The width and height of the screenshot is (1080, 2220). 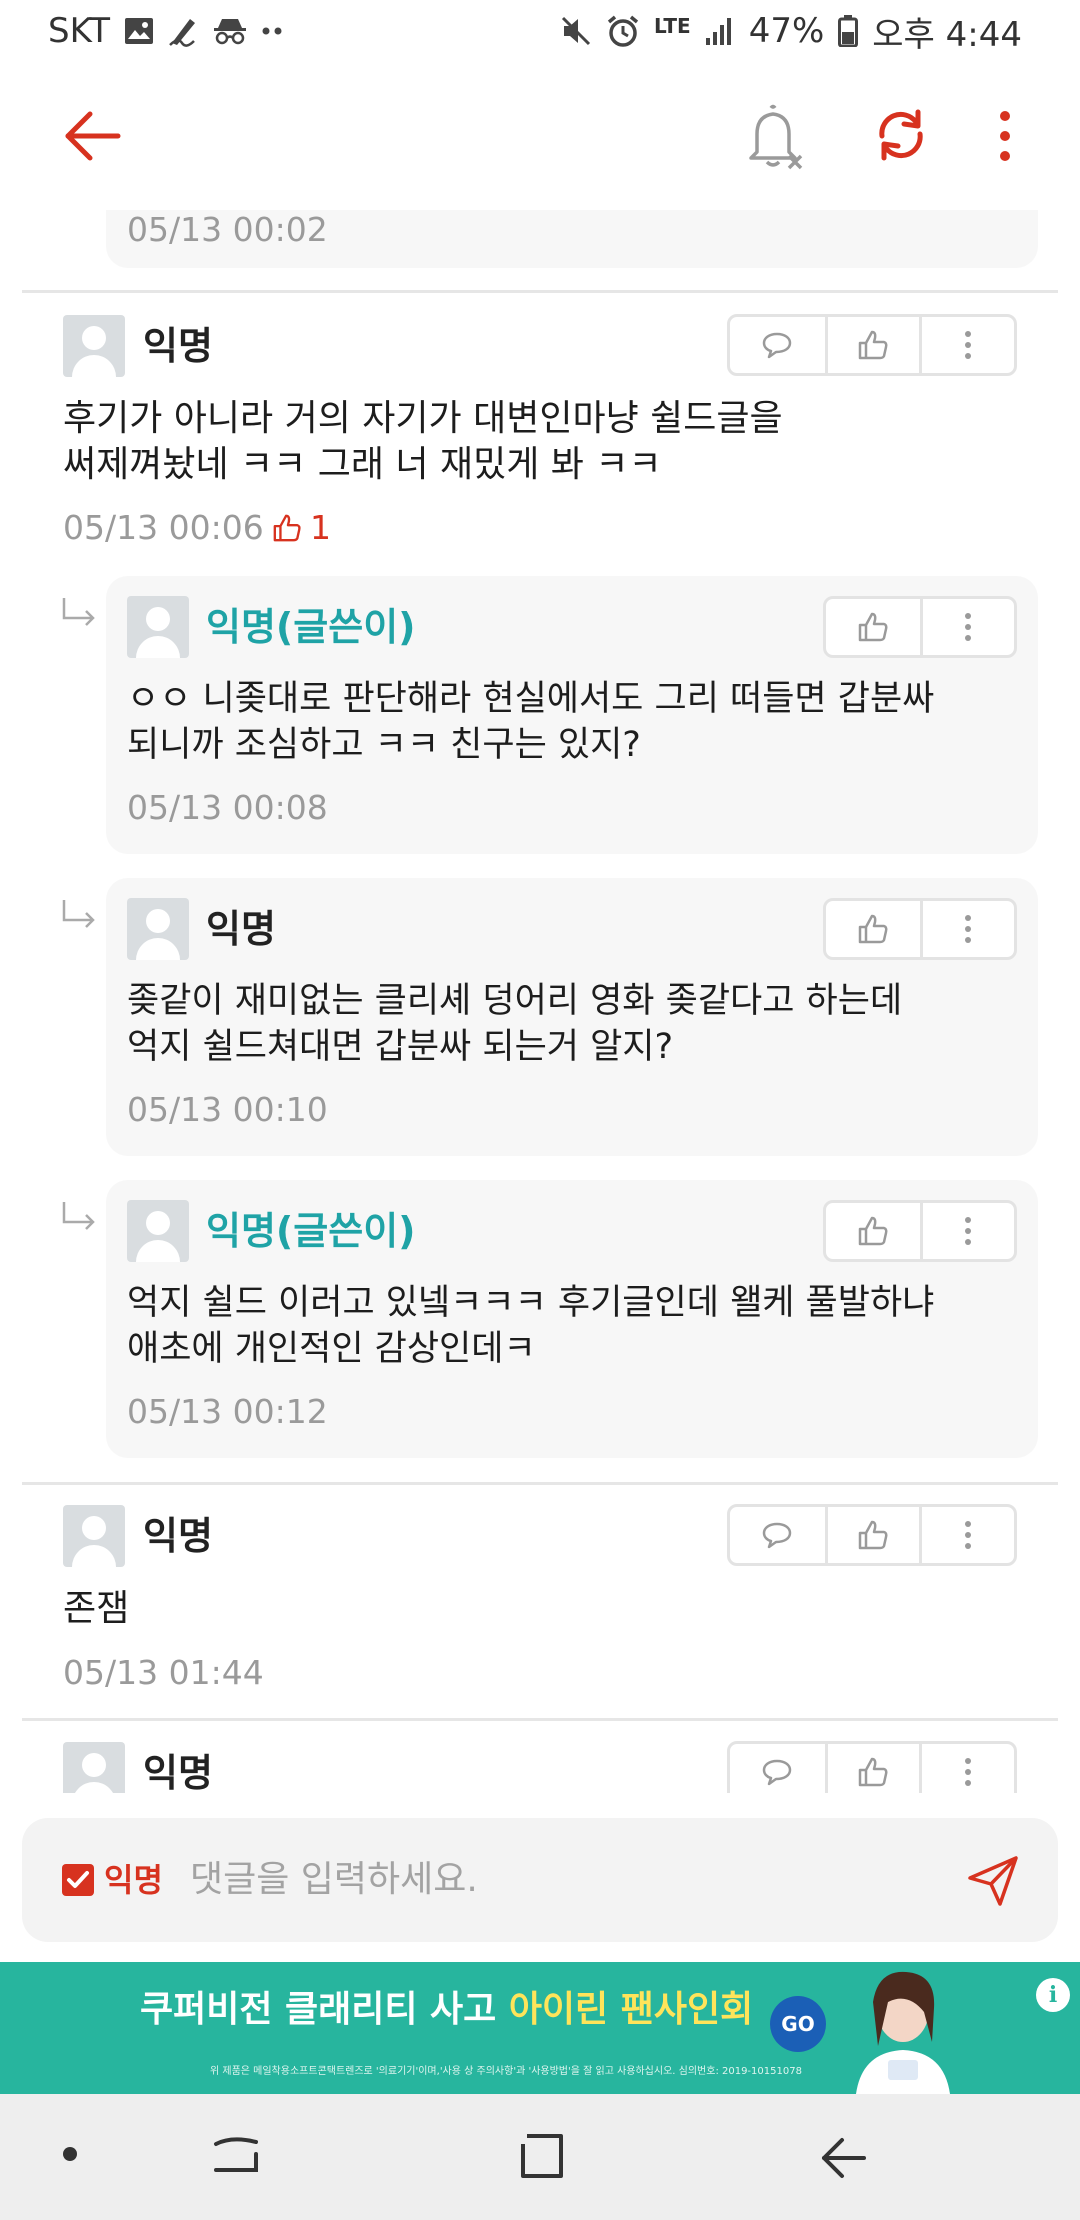 I want to click on anonymous-label: 익명, so click(x=133, y=1880).